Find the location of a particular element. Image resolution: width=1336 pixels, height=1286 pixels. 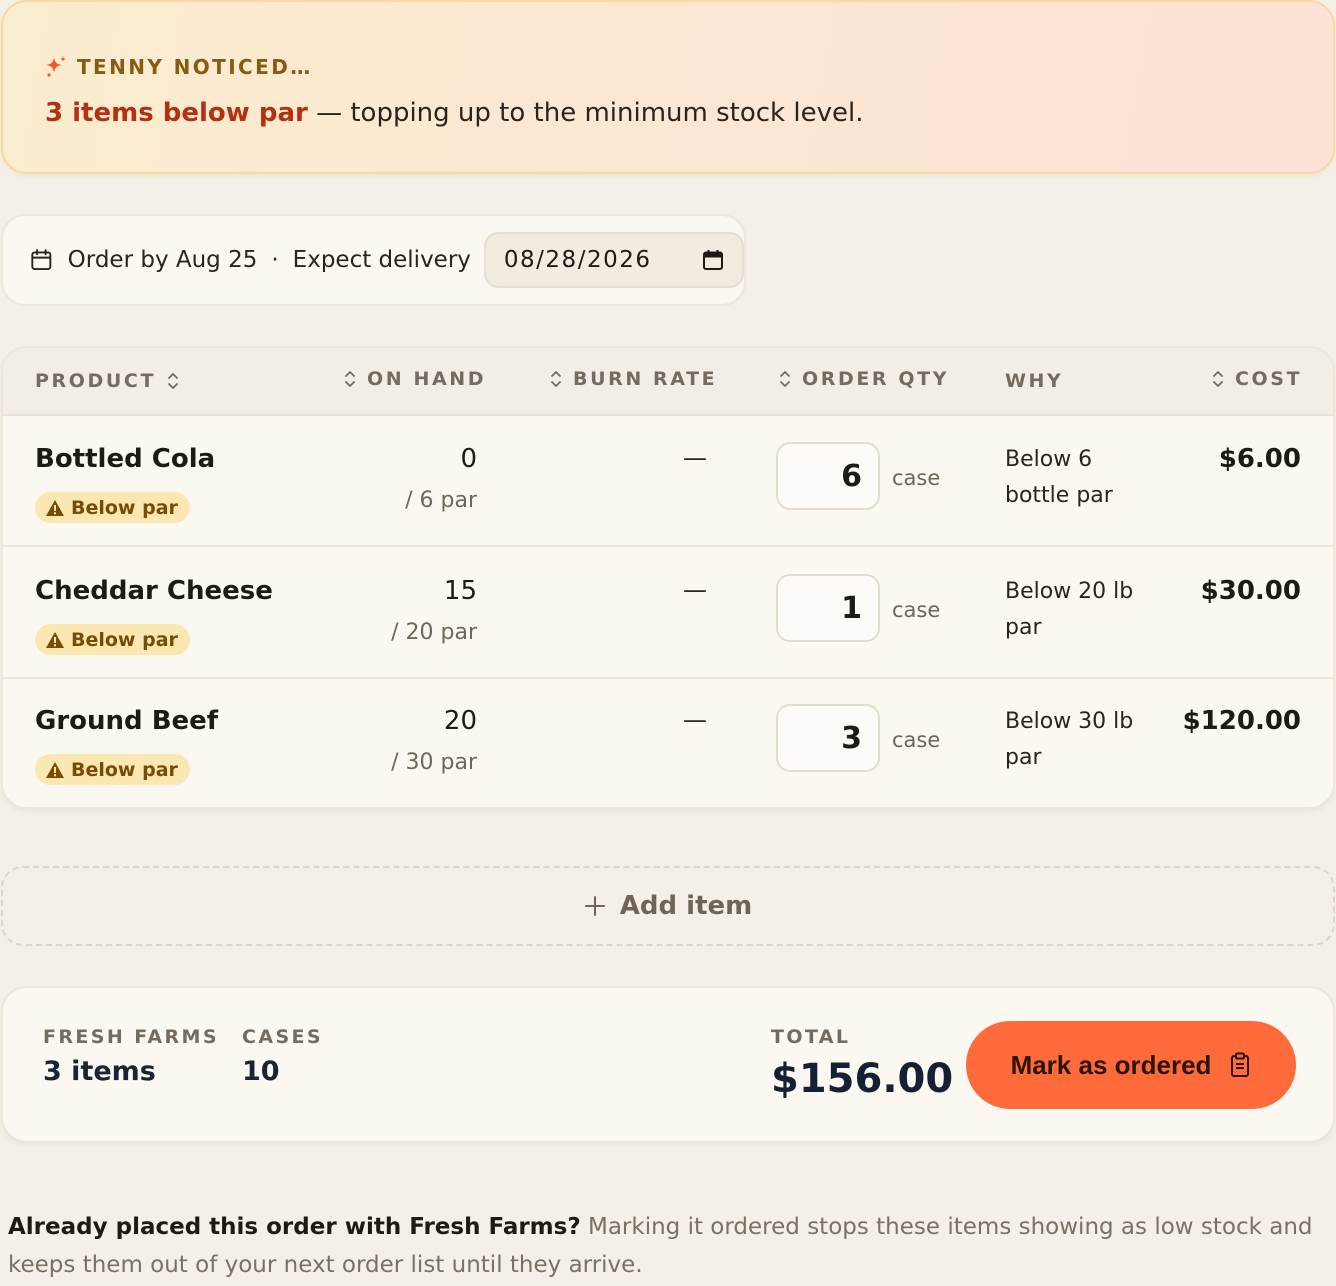

column-label-why: WHY is located at coordinates (1034, 381).